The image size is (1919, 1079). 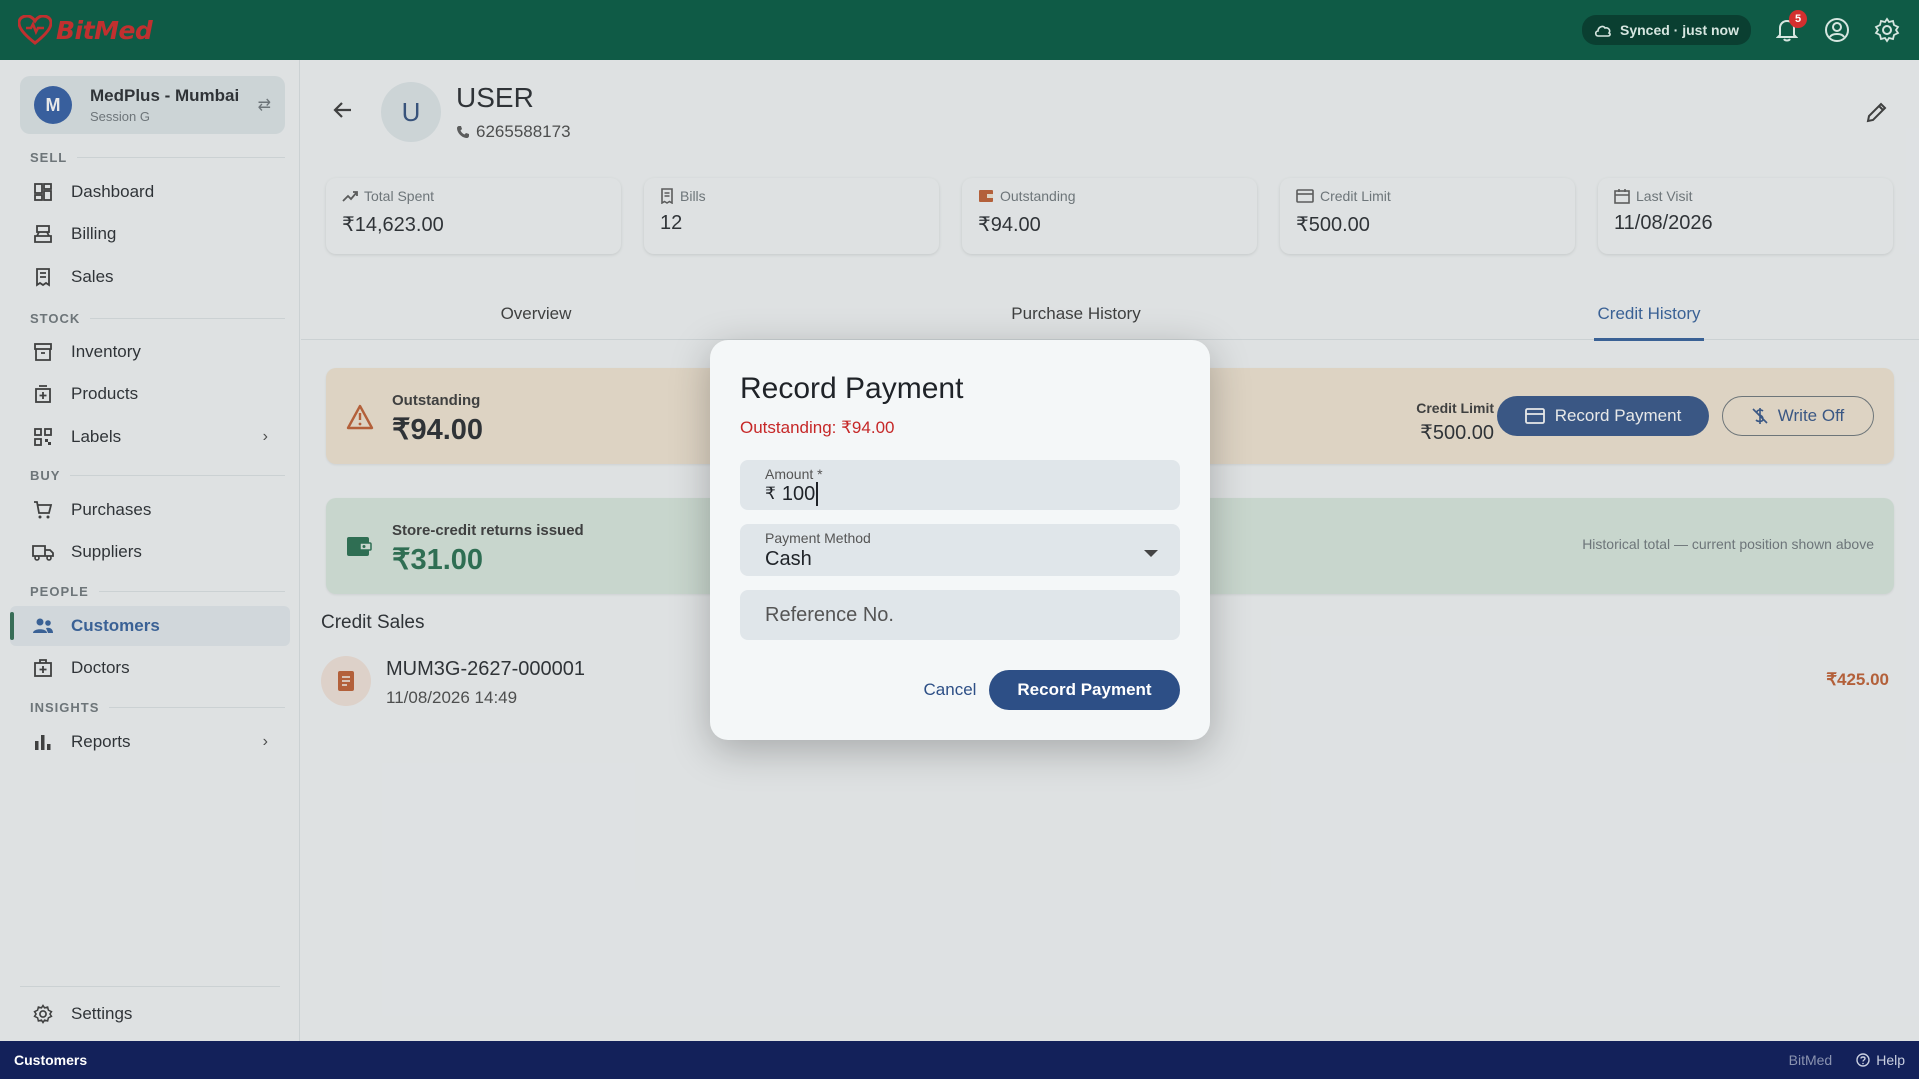 What do you see at coordinates (1810, 1060) in the screenshot?
I see `status-brand: BitMed` at bounding box center [1810, 1060].